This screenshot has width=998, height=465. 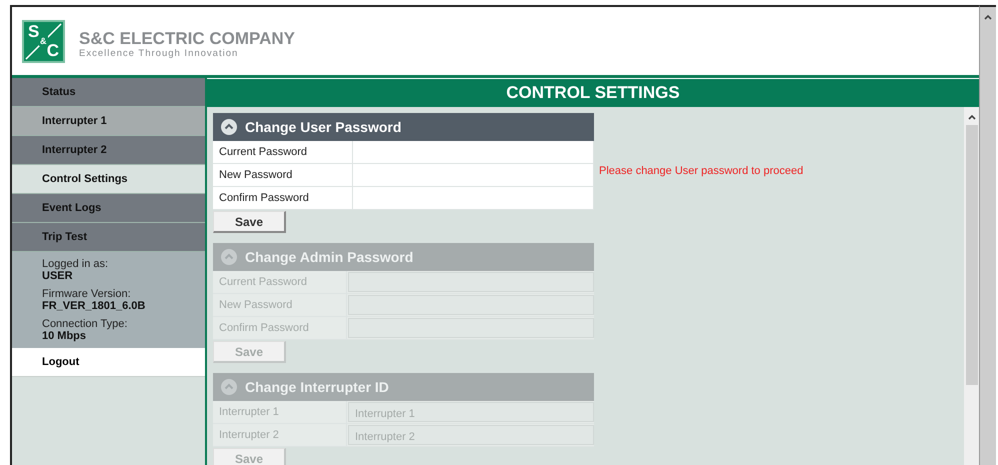 I want to click on company-logo: S&C, so click(x=43, y=41).